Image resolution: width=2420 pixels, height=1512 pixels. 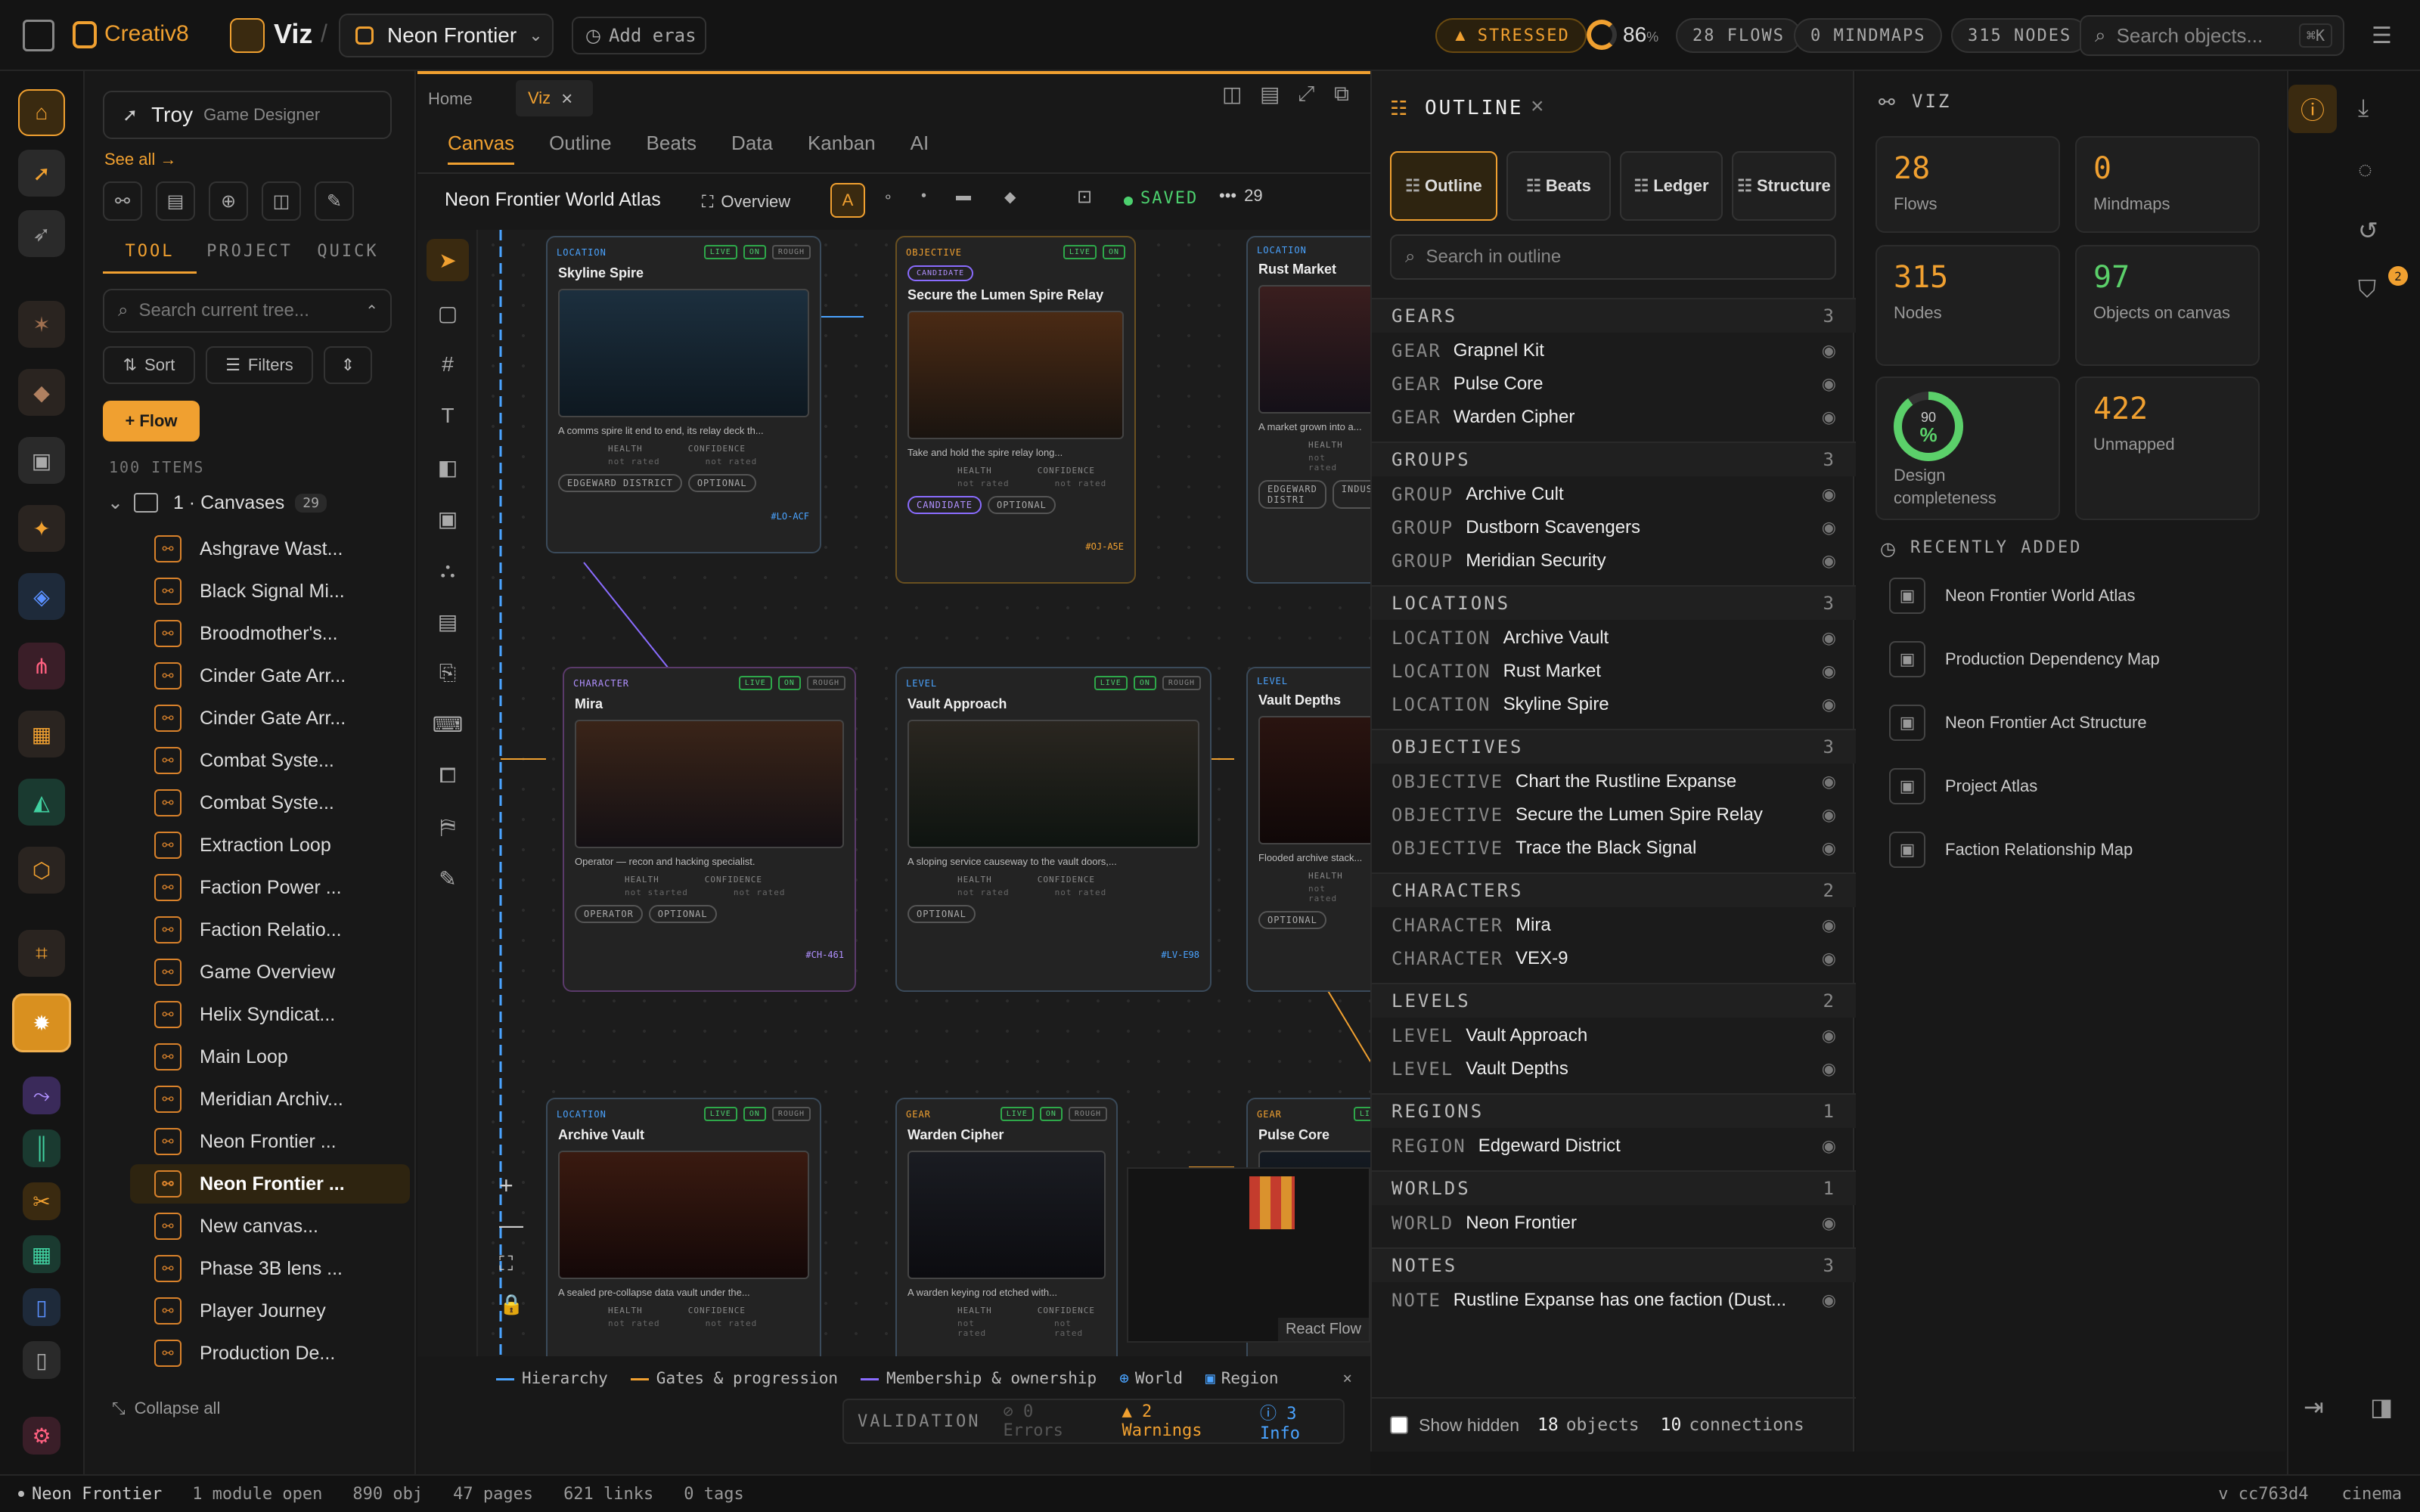 I want to click on tab-outline: Outline, so click(x=580, y=148).